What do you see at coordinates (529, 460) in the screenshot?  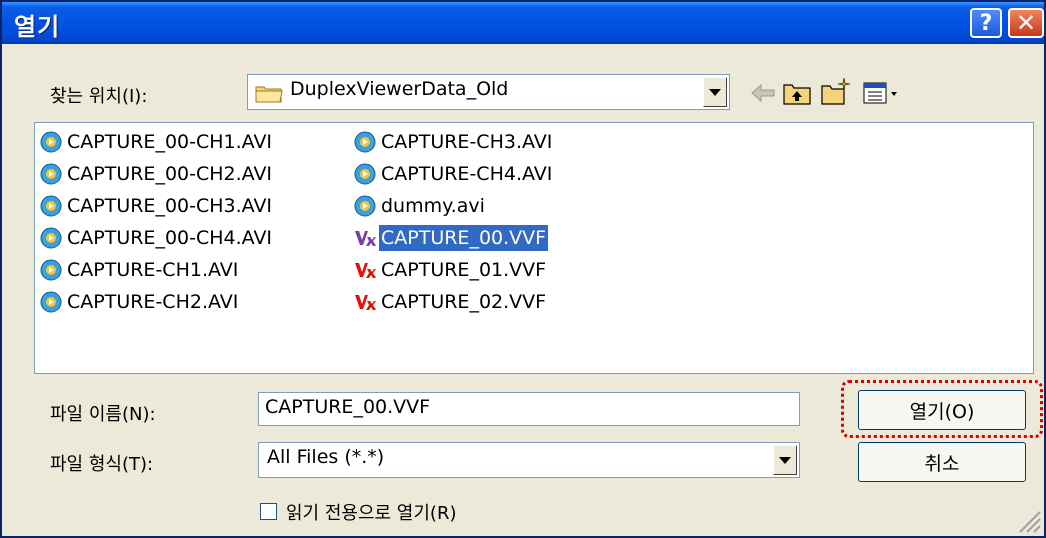 I see `filetype-dropdown: All Files (*.*)` at bounding box center [529, 460].